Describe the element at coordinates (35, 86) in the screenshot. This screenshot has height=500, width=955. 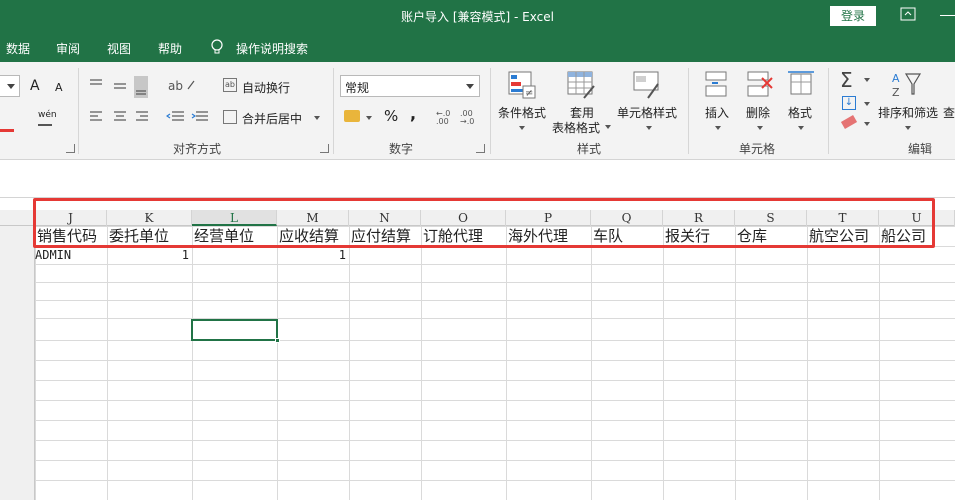
I see `grow-font-button: A` at that location.